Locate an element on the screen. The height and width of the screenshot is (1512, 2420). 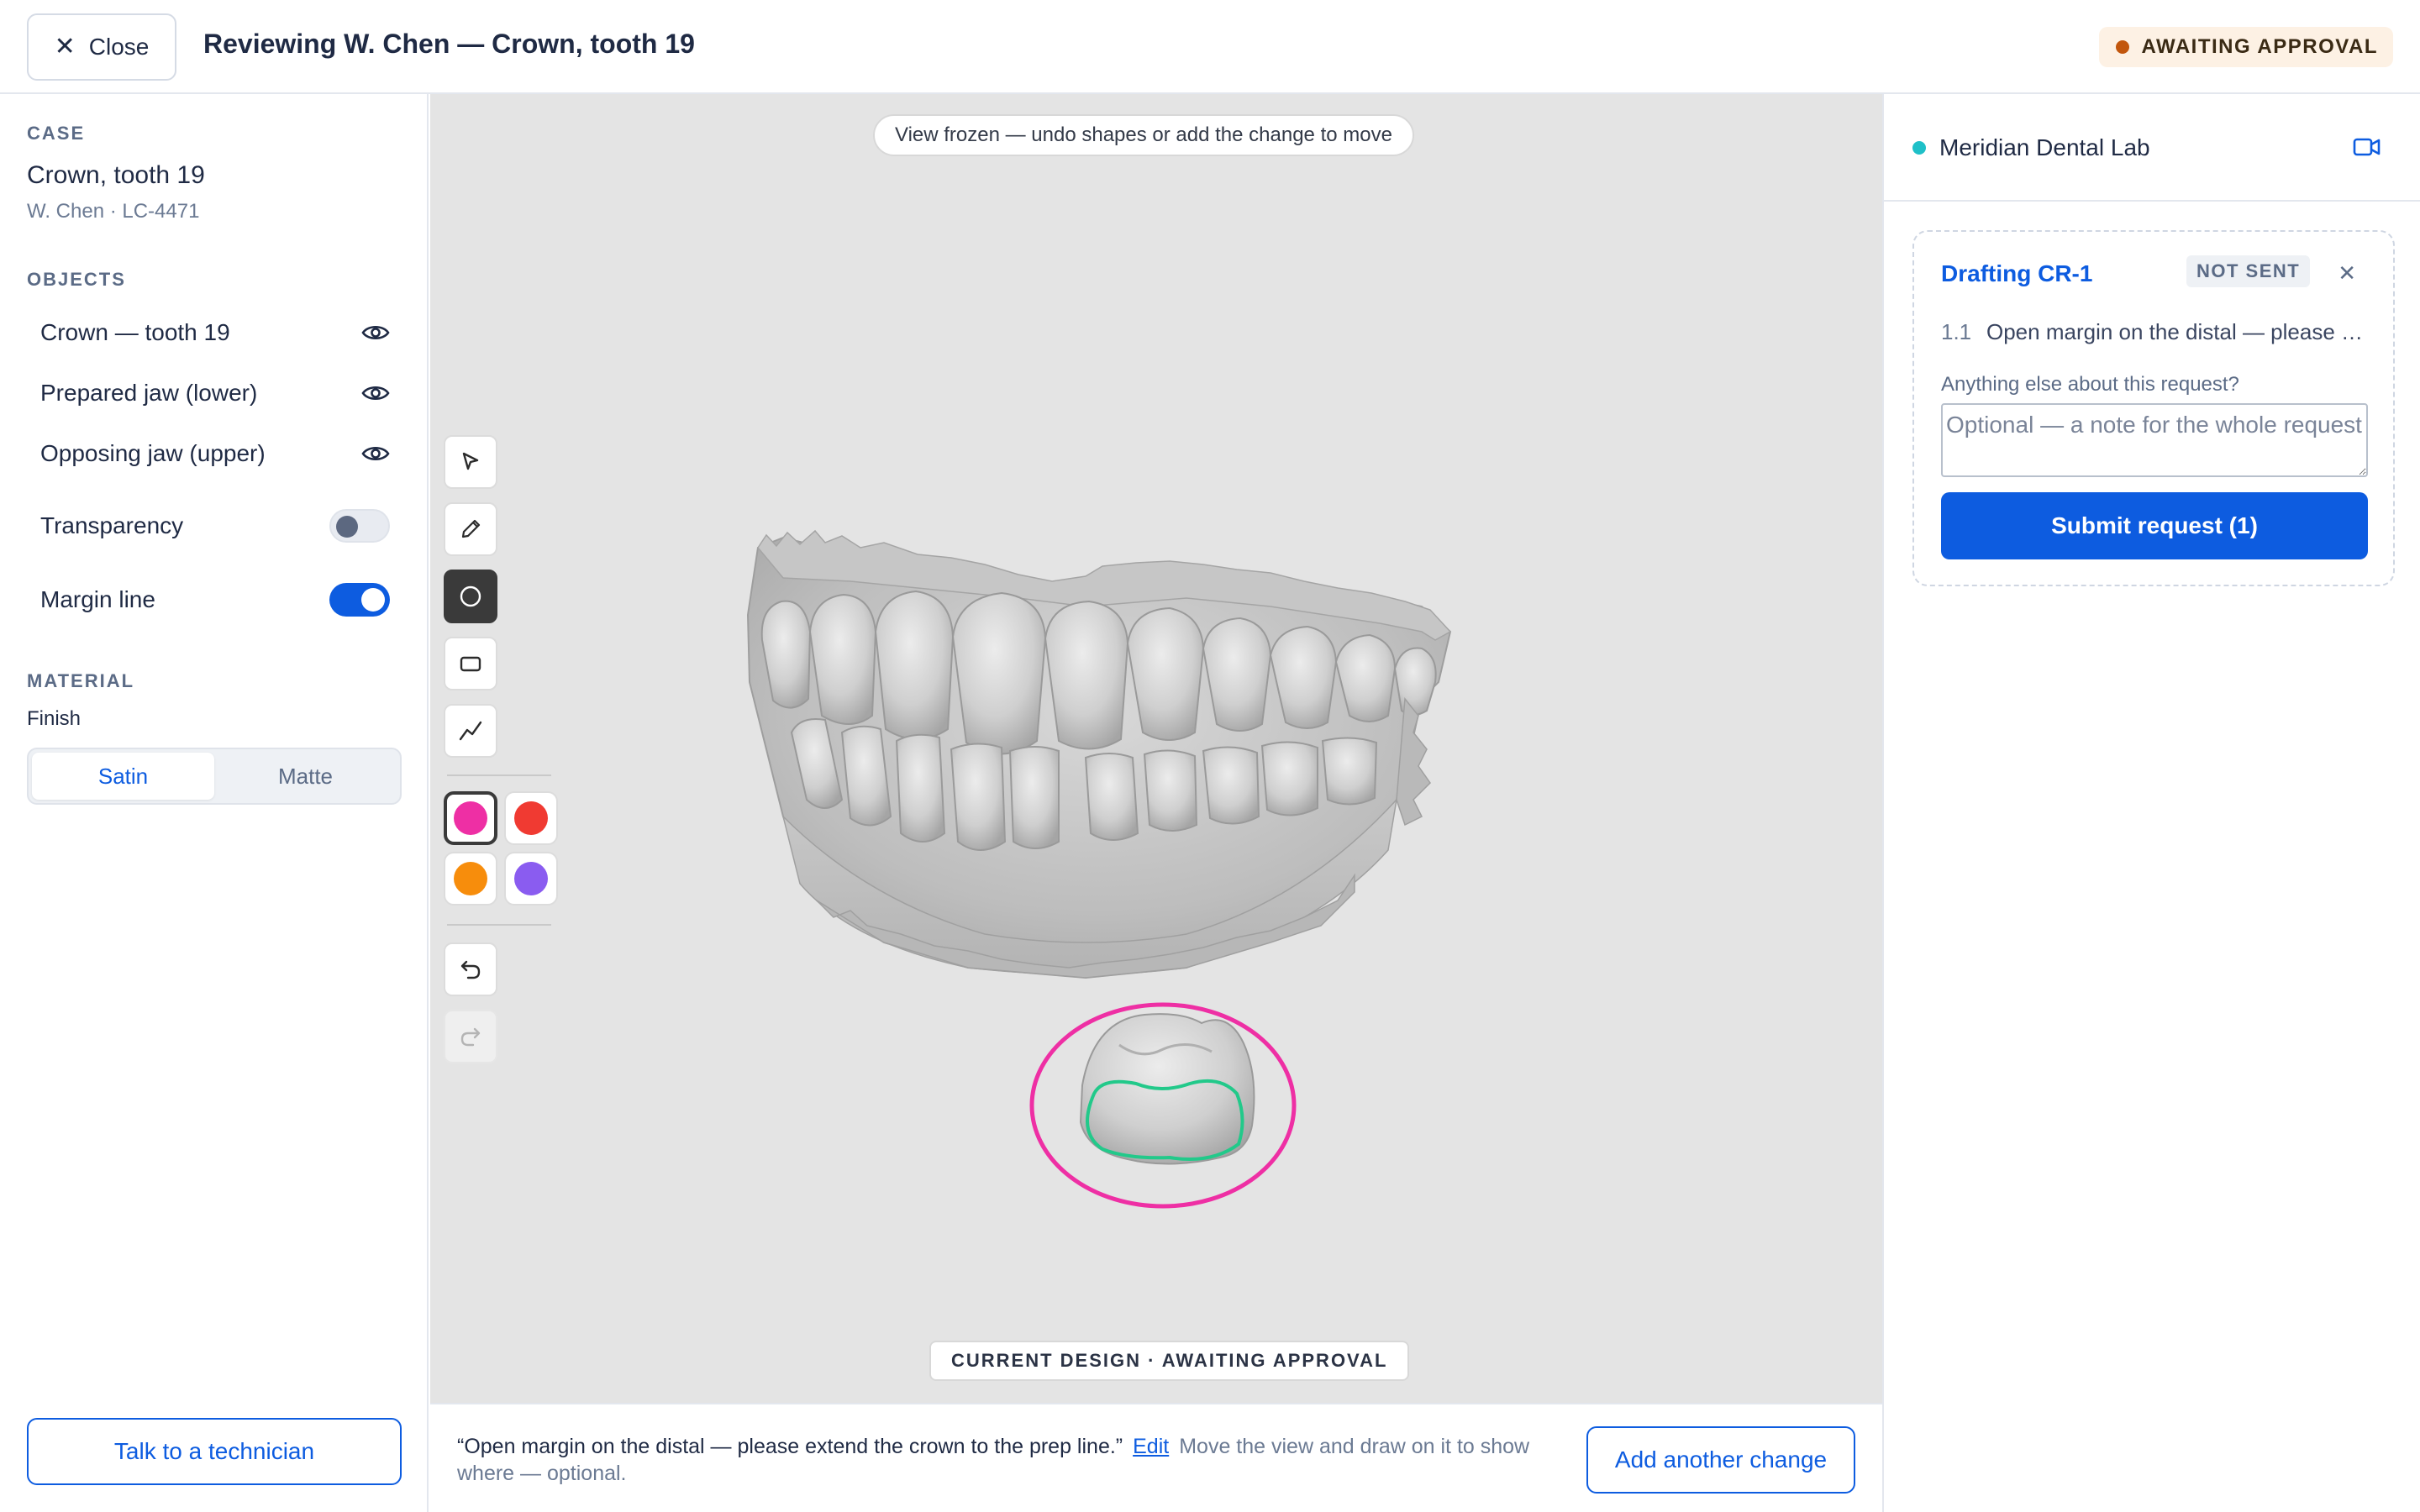
pencil-icon is located at coordinates (471, 528).